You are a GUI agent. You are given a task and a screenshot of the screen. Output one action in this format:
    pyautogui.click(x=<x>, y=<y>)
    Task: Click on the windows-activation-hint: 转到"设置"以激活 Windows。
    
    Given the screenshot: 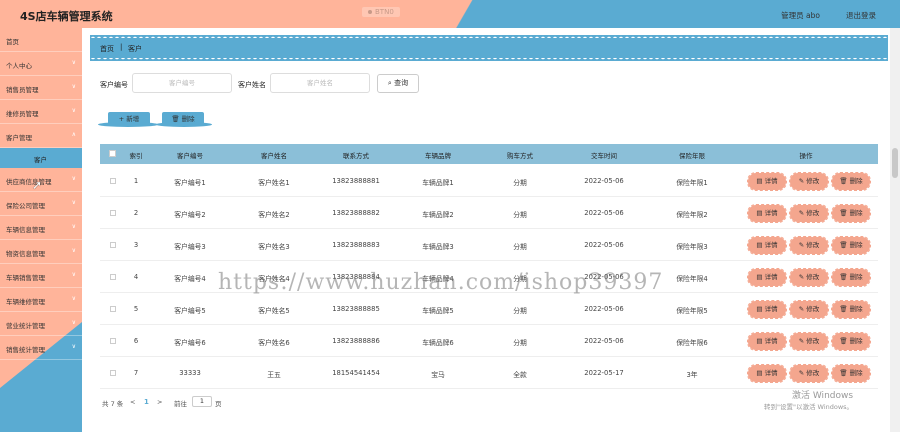 What is the action you would take?
    pyautogui.click(x=809, y=407)
    